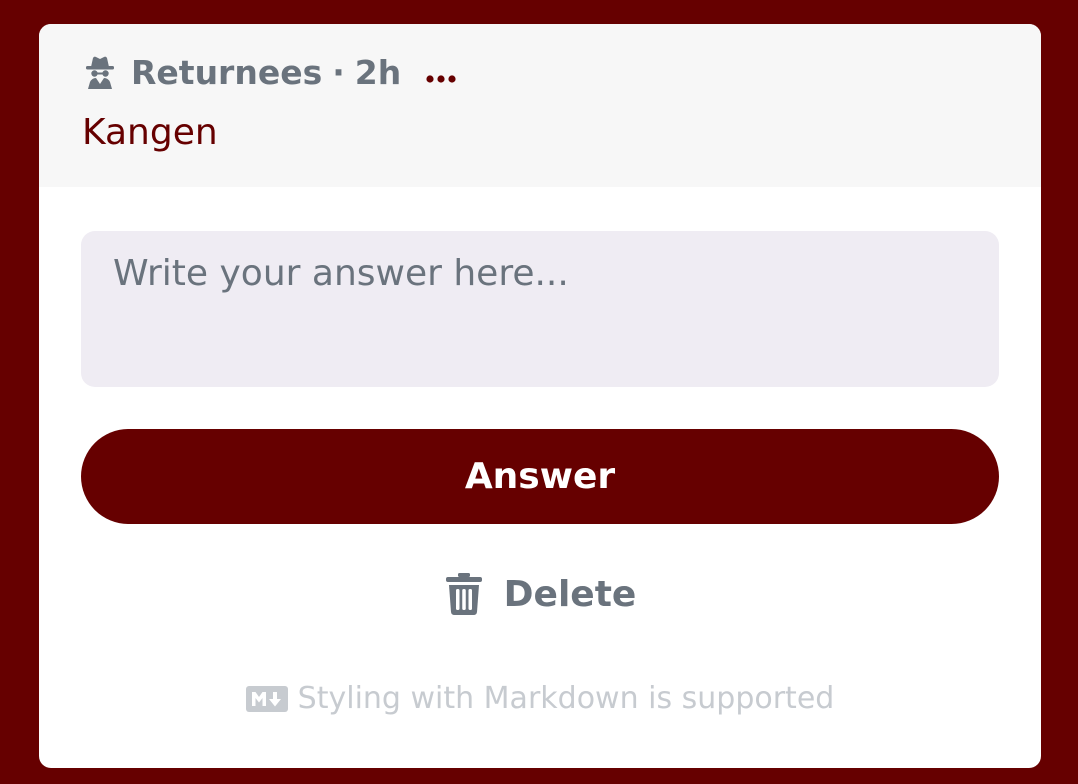  Describe the element at coordinates (566, 698) in the screenshot. I see `markdown-note-text: Styling with Markdown is supported` at that location.